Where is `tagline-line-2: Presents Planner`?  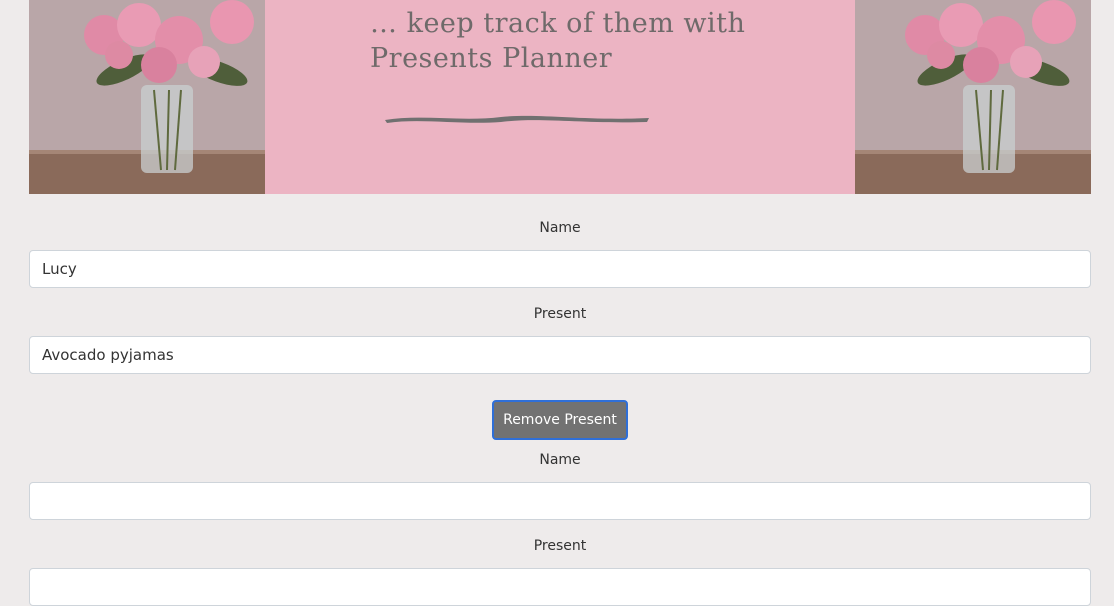
tagline-line-2: Presents Planner is located at coordinates (491, 58).